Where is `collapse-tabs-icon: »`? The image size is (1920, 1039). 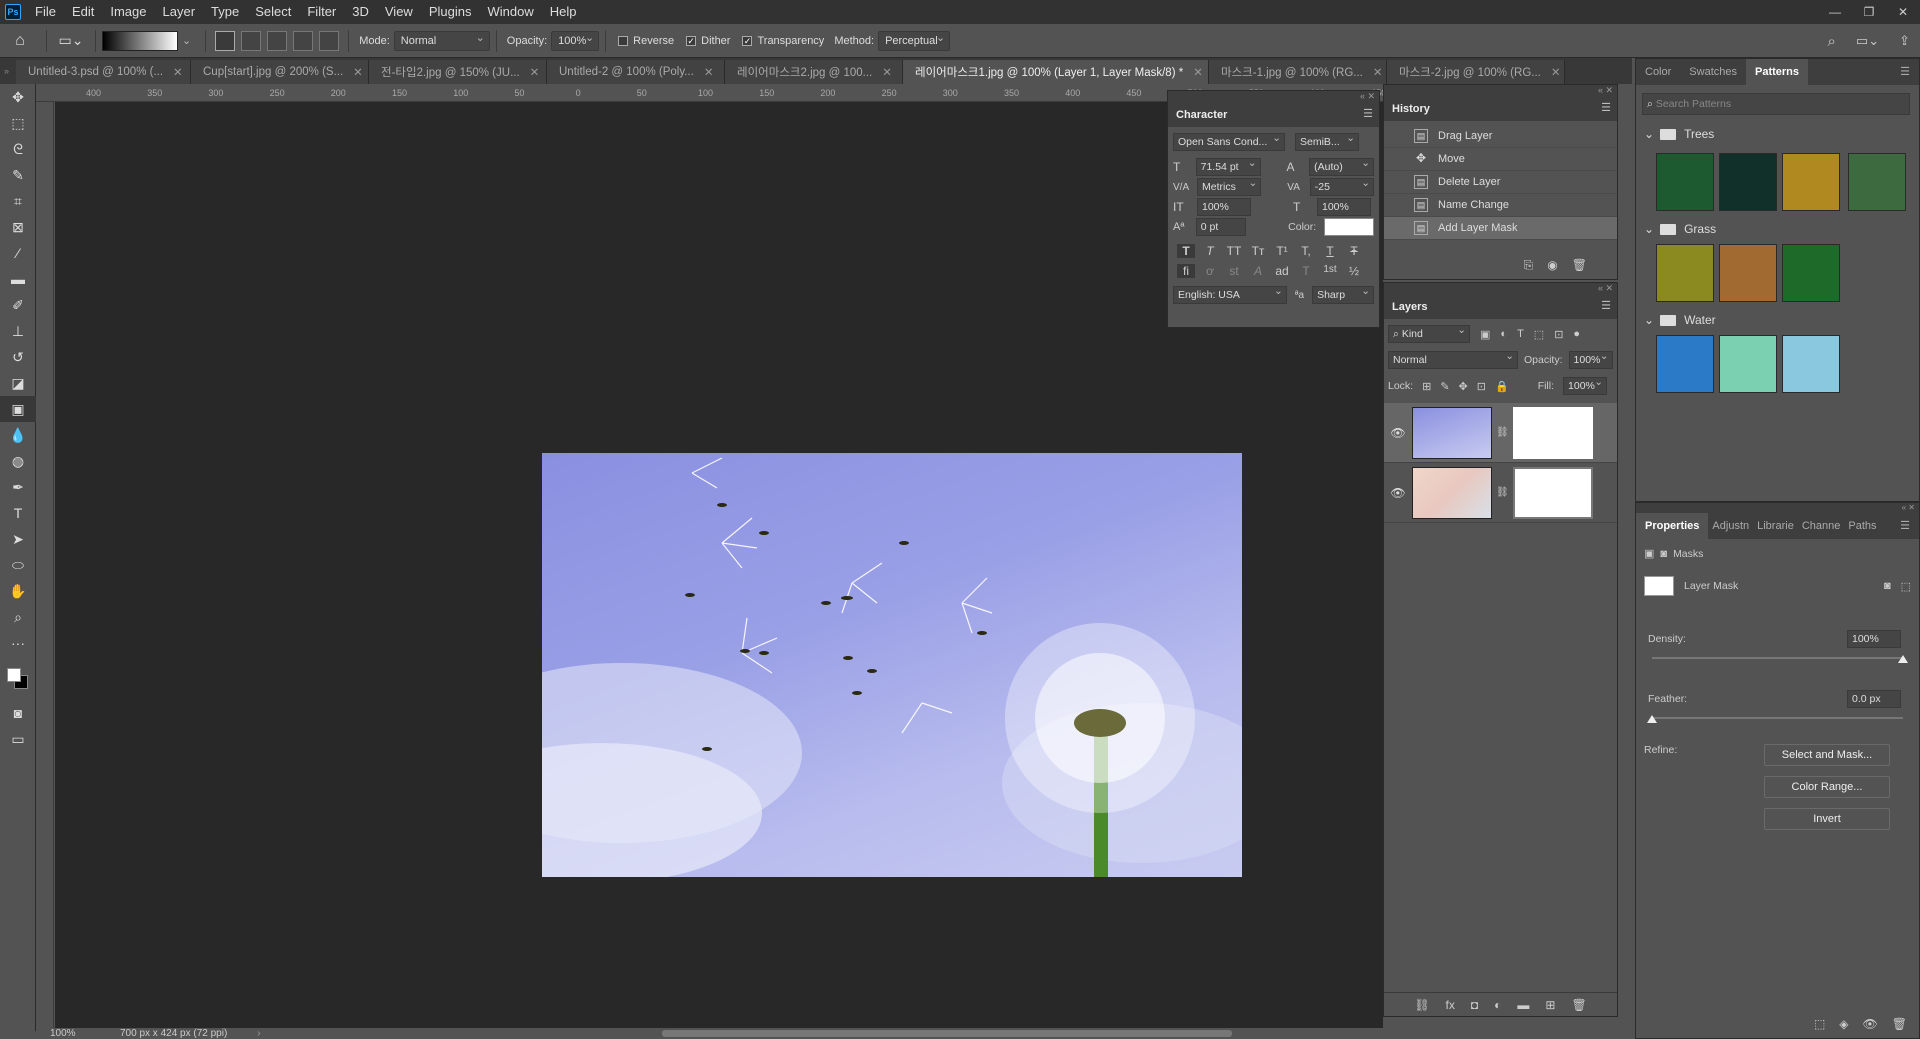
collapse-tabs-icon: » is located at coordinates (10, 71).